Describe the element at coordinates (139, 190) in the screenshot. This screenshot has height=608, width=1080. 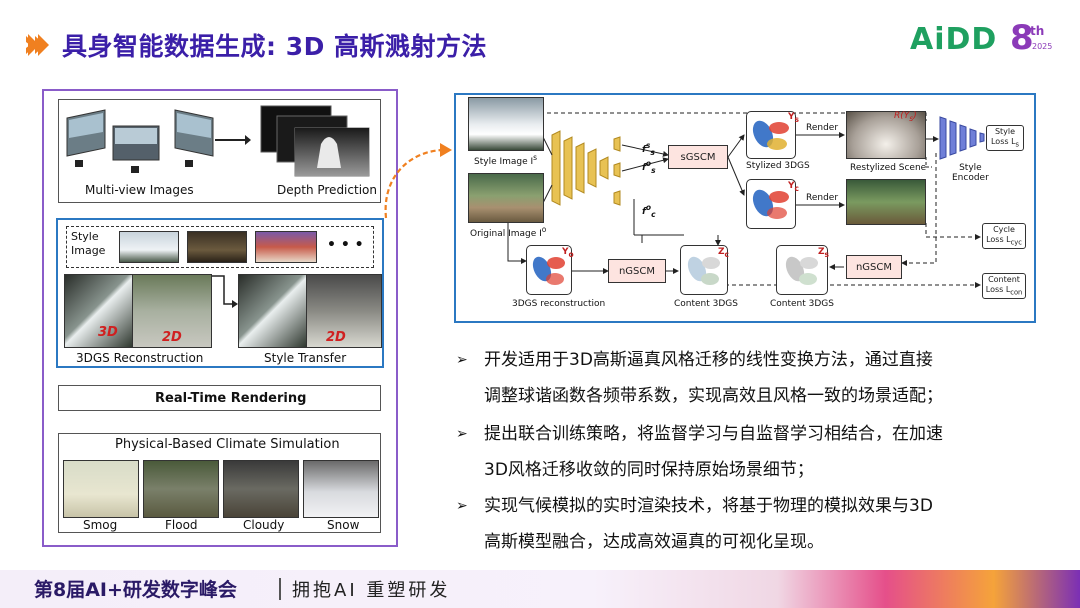
I see `multiview-label: Multi-view Images` at that location.